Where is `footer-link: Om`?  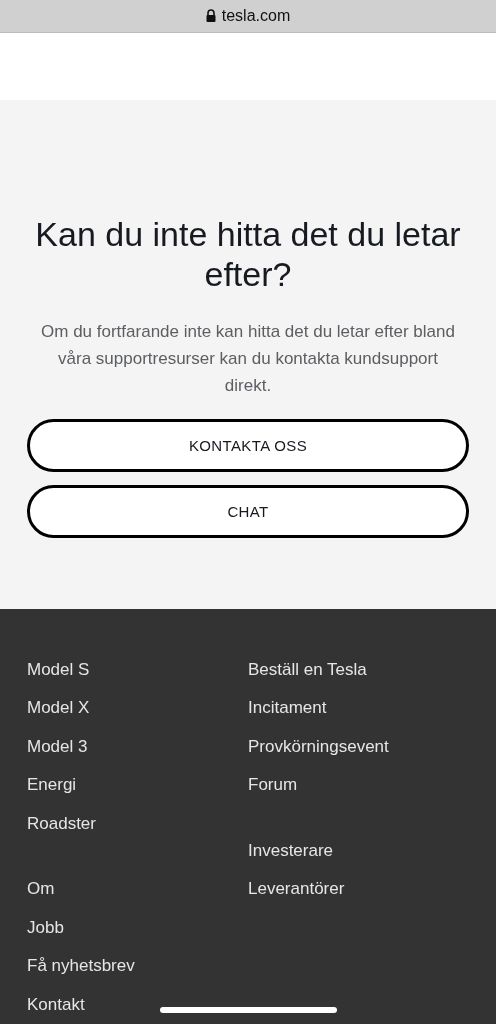
footer-link: Om is located at coordinates (137, 889).